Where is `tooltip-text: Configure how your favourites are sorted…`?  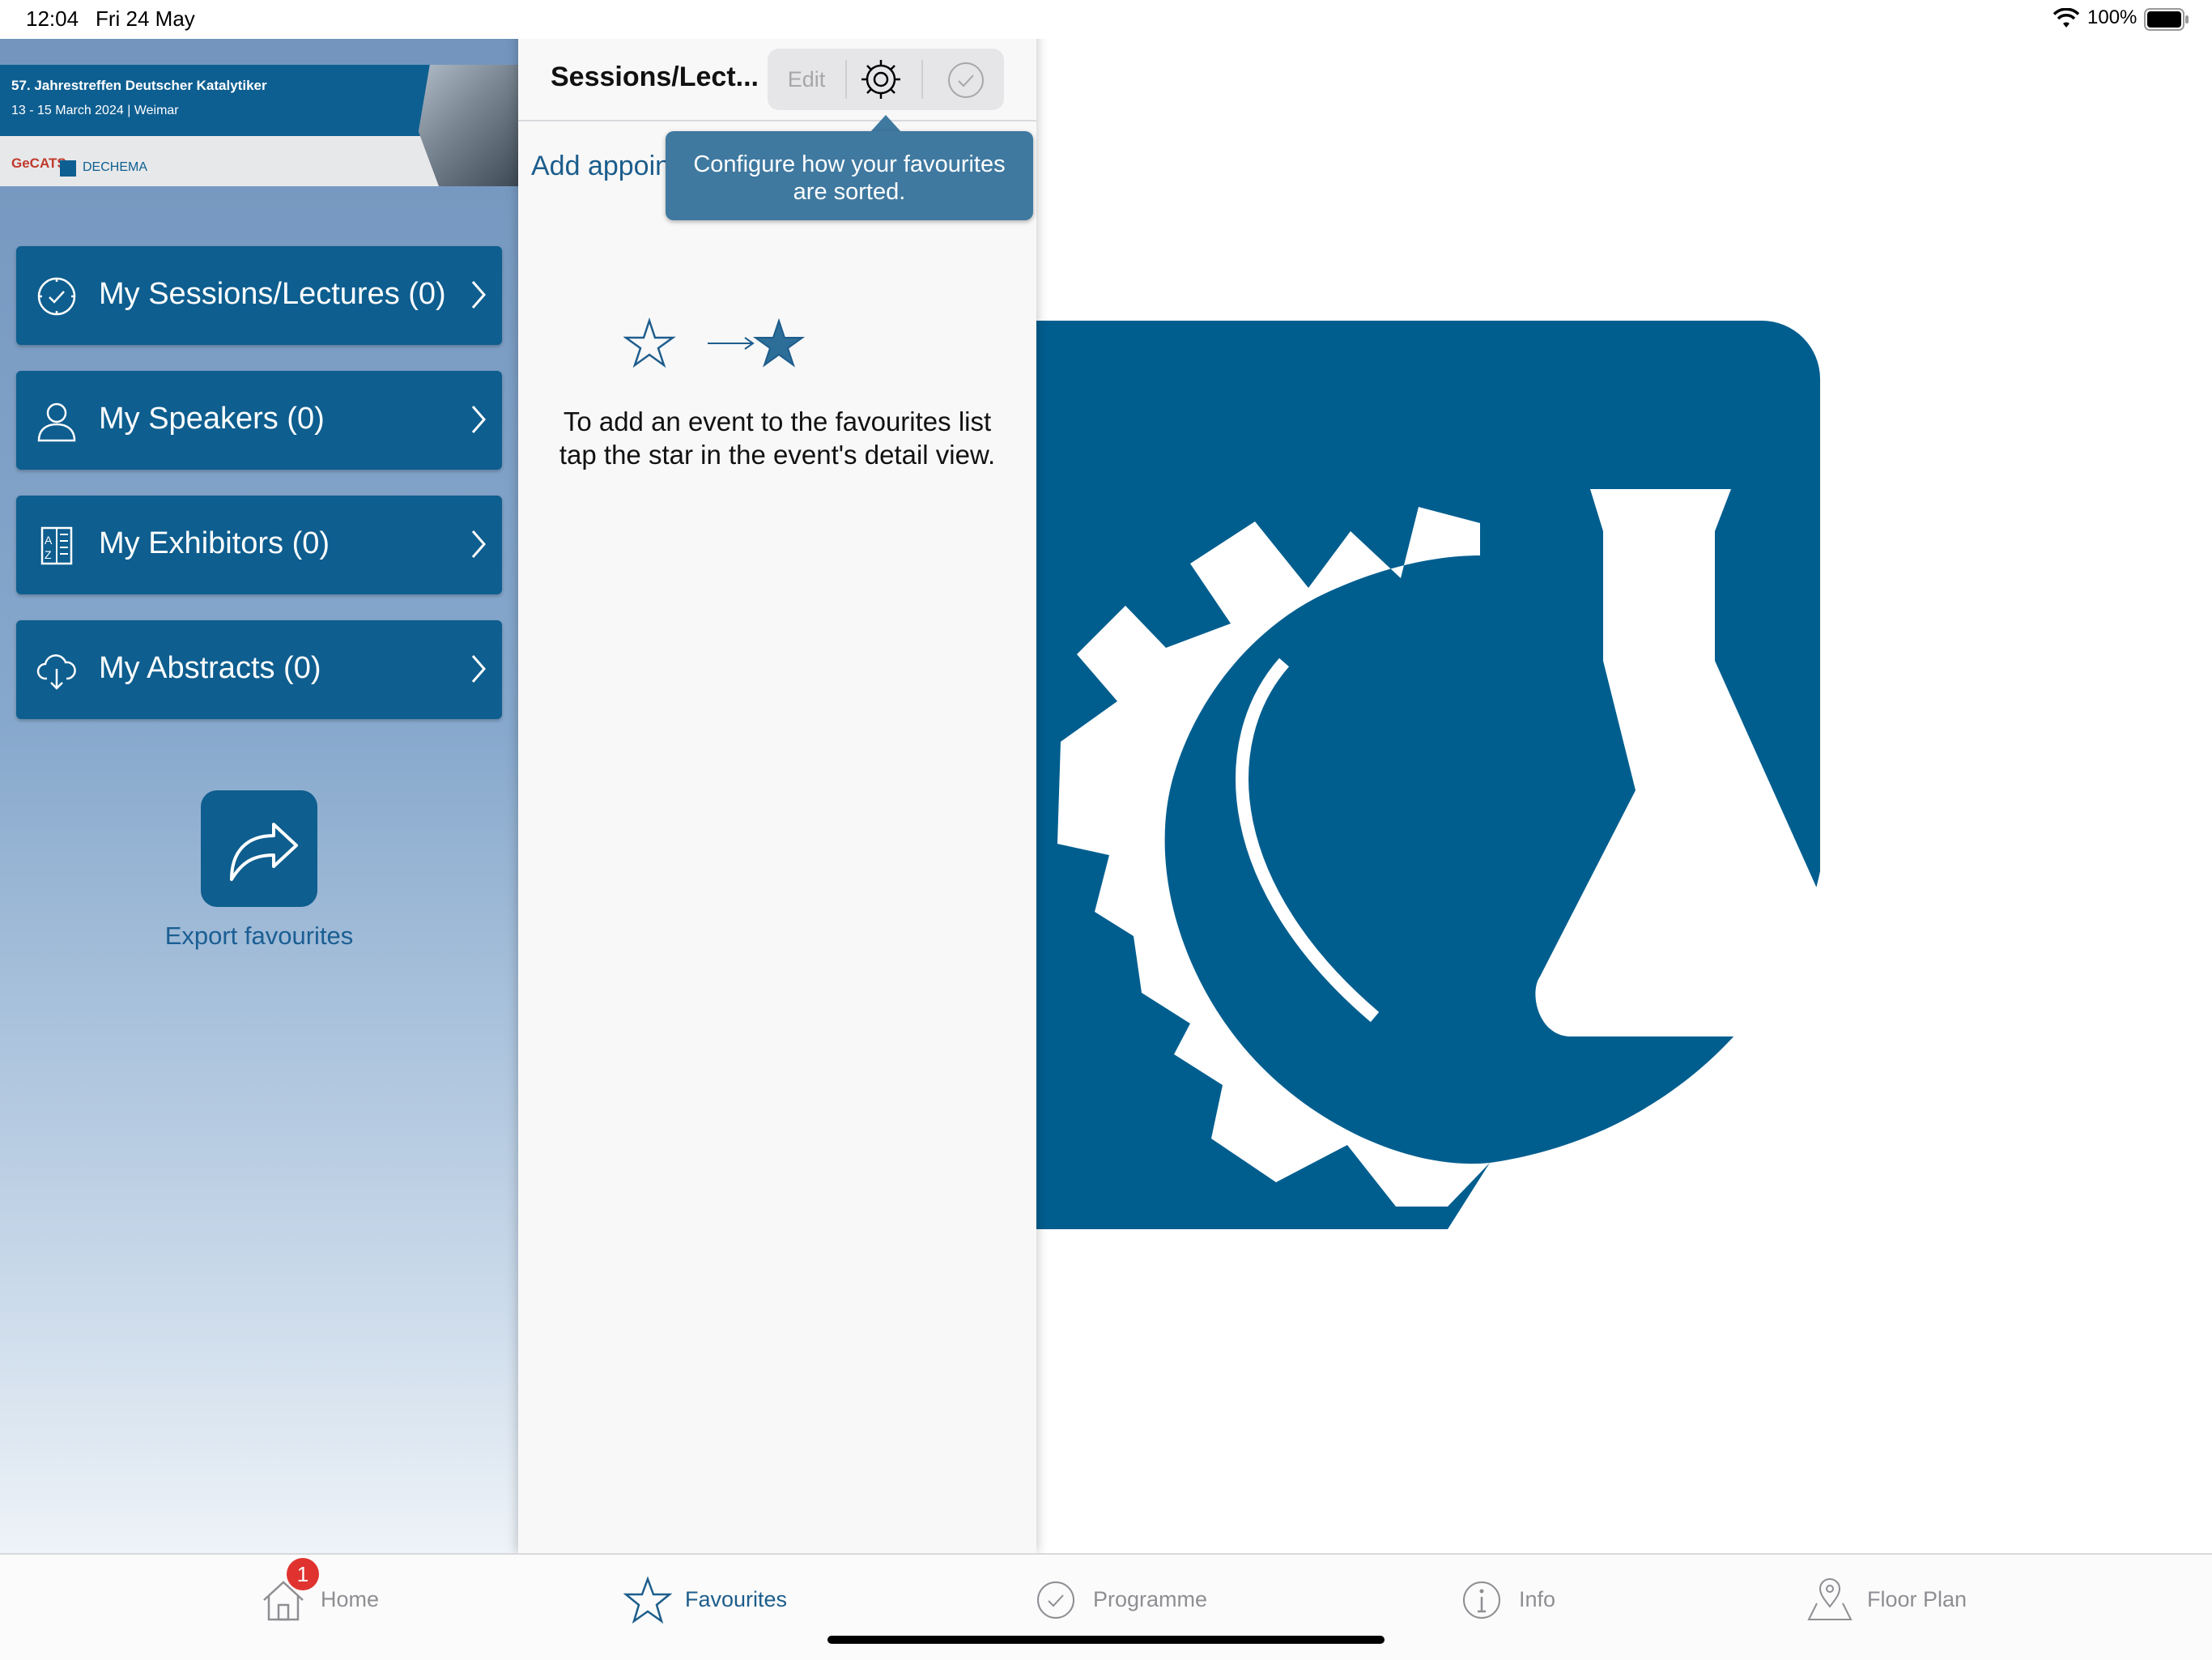 tooltip-text: Configure how your favourites are sorted… is located at coordinates (850, 178).